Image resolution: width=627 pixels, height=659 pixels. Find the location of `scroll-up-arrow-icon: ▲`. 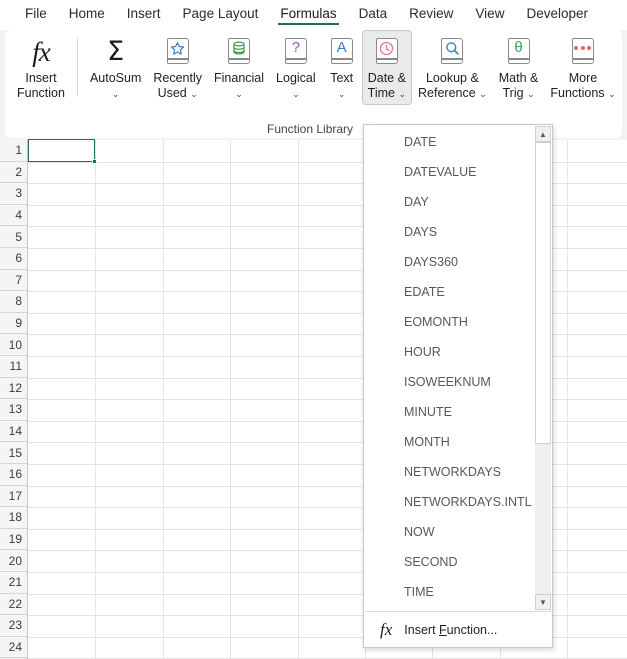

scroll-up-arrow-icon: ▲ is located at coordinates (543, 134).